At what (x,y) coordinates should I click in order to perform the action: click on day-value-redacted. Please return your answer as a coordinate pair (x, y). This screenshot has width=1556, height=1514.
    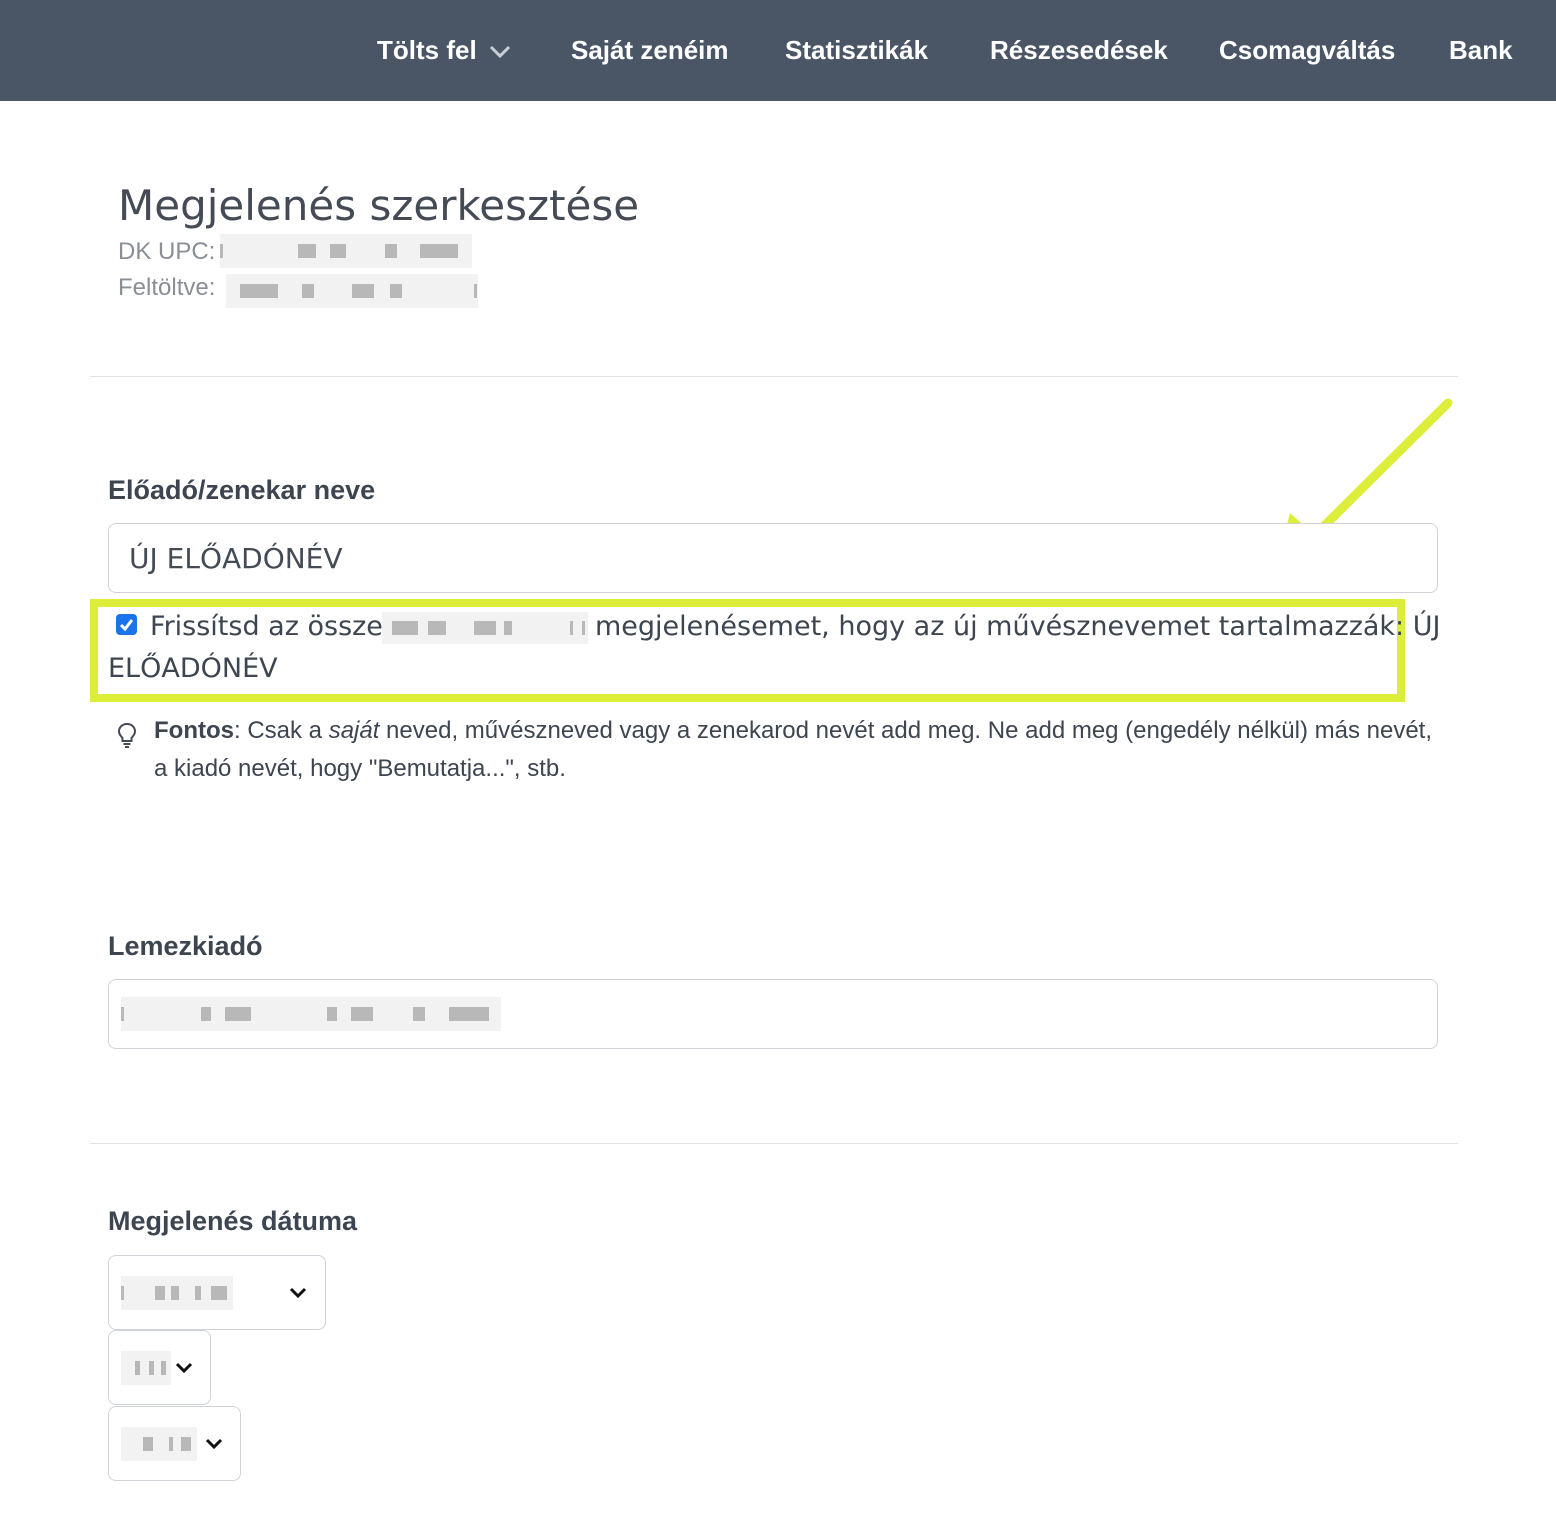
    Looking at the image, I should click on (159, 1444).